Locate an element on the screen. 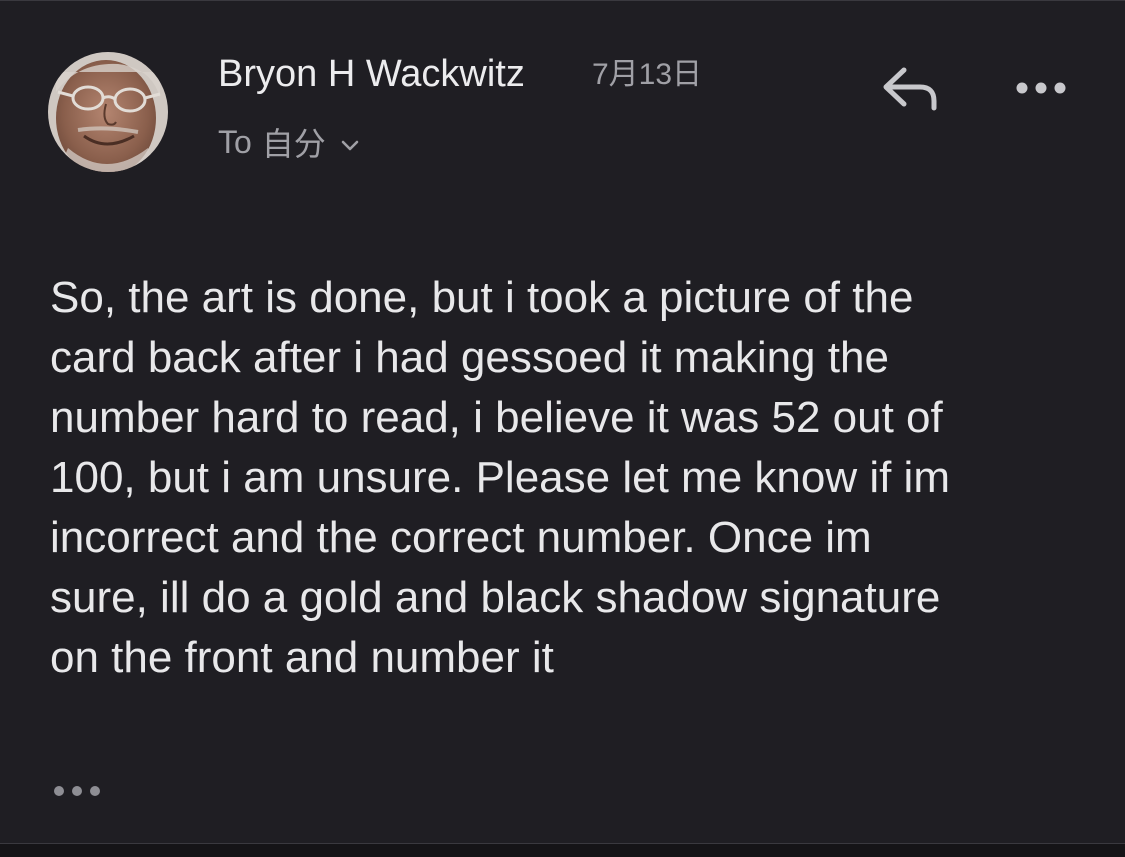 The image size is (1125, 857). email-date: 7月13日 is located at coordinates (647, 74).